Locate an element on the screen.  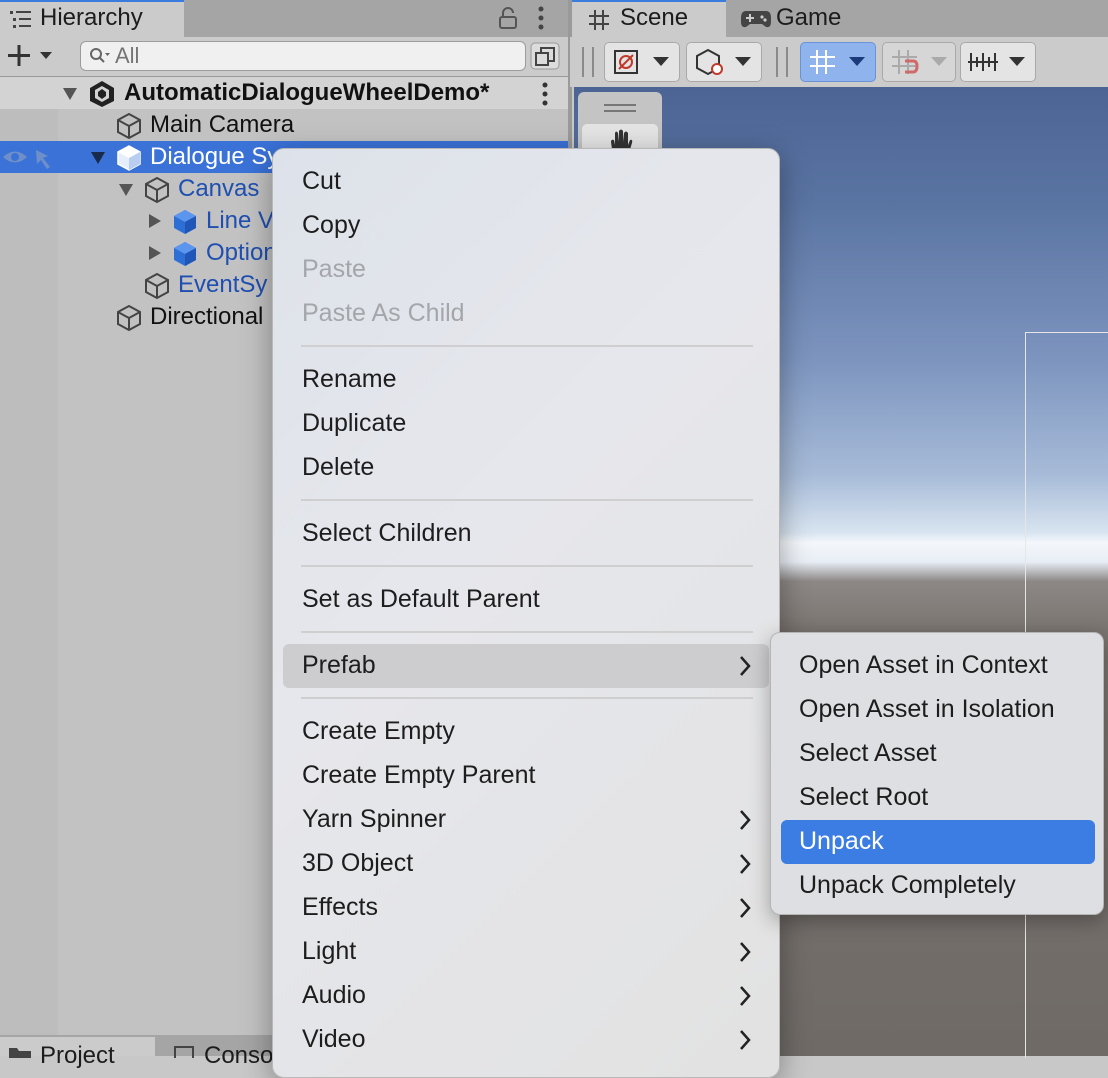
menu-item-label: Set as Default Parent is located at coordinates (421, 599).